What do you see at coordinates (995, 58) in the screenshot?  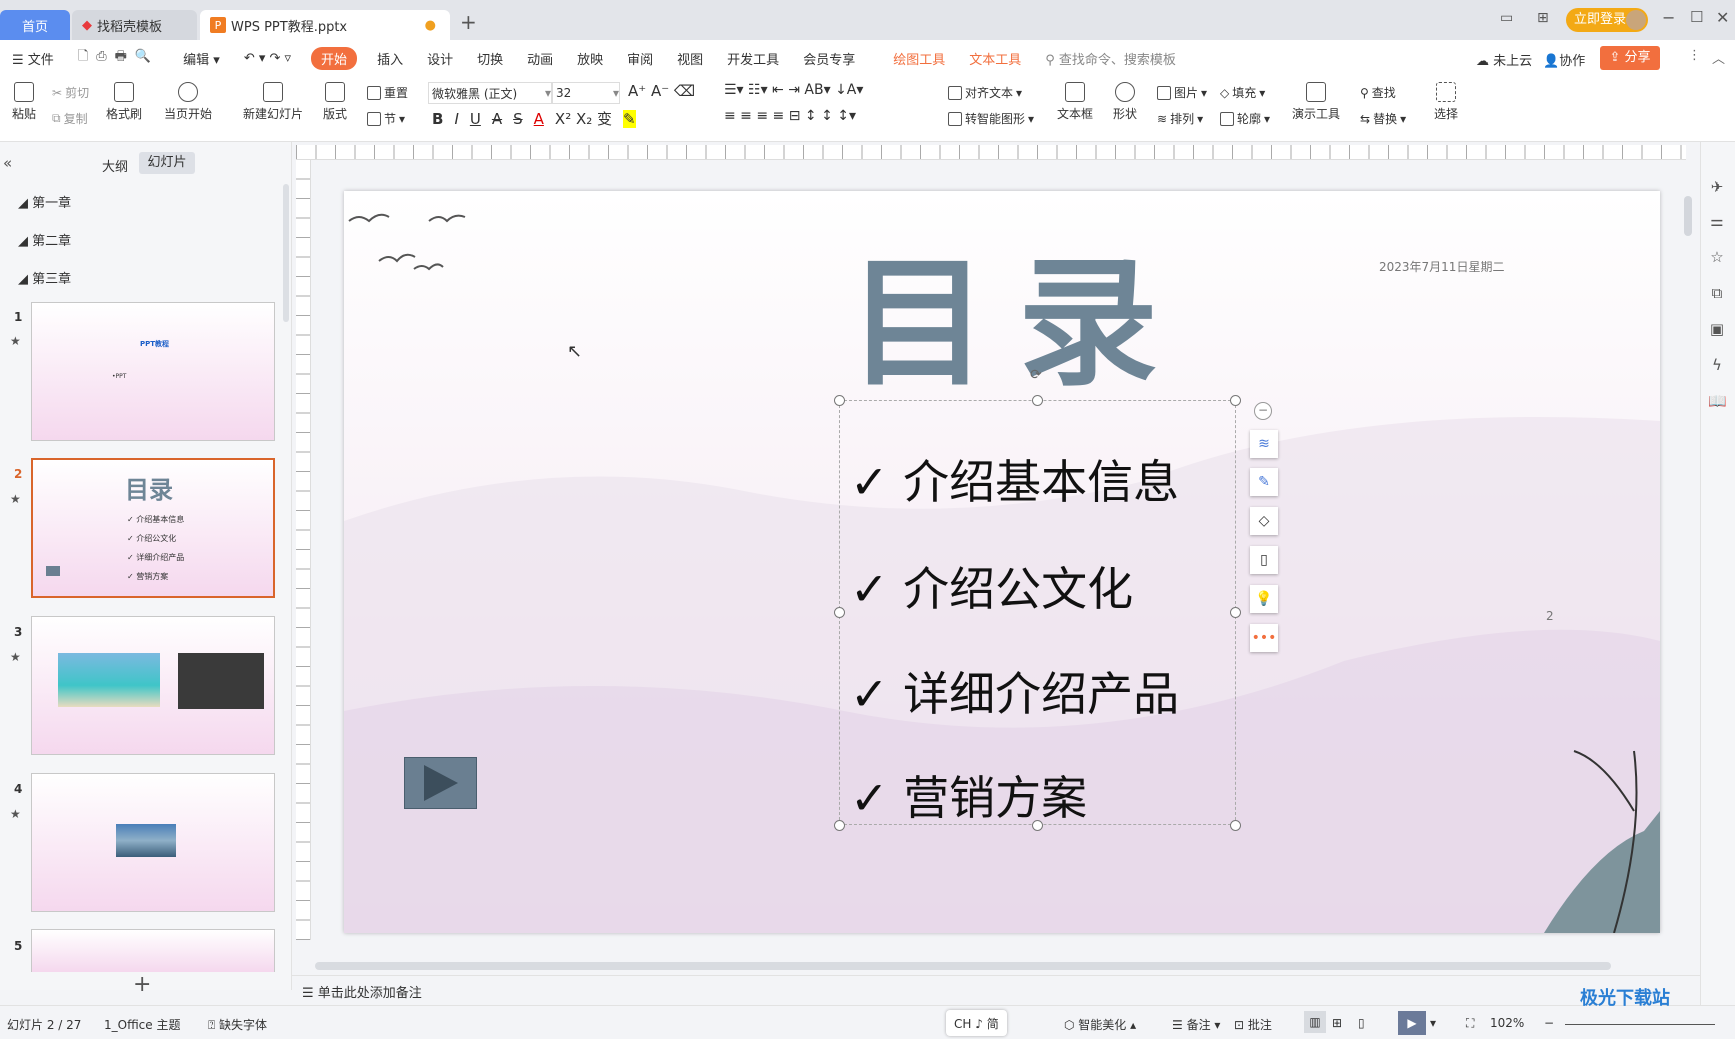 I see `menu-tab-text-tools: 文本工具` at bounding box center [995, 58].